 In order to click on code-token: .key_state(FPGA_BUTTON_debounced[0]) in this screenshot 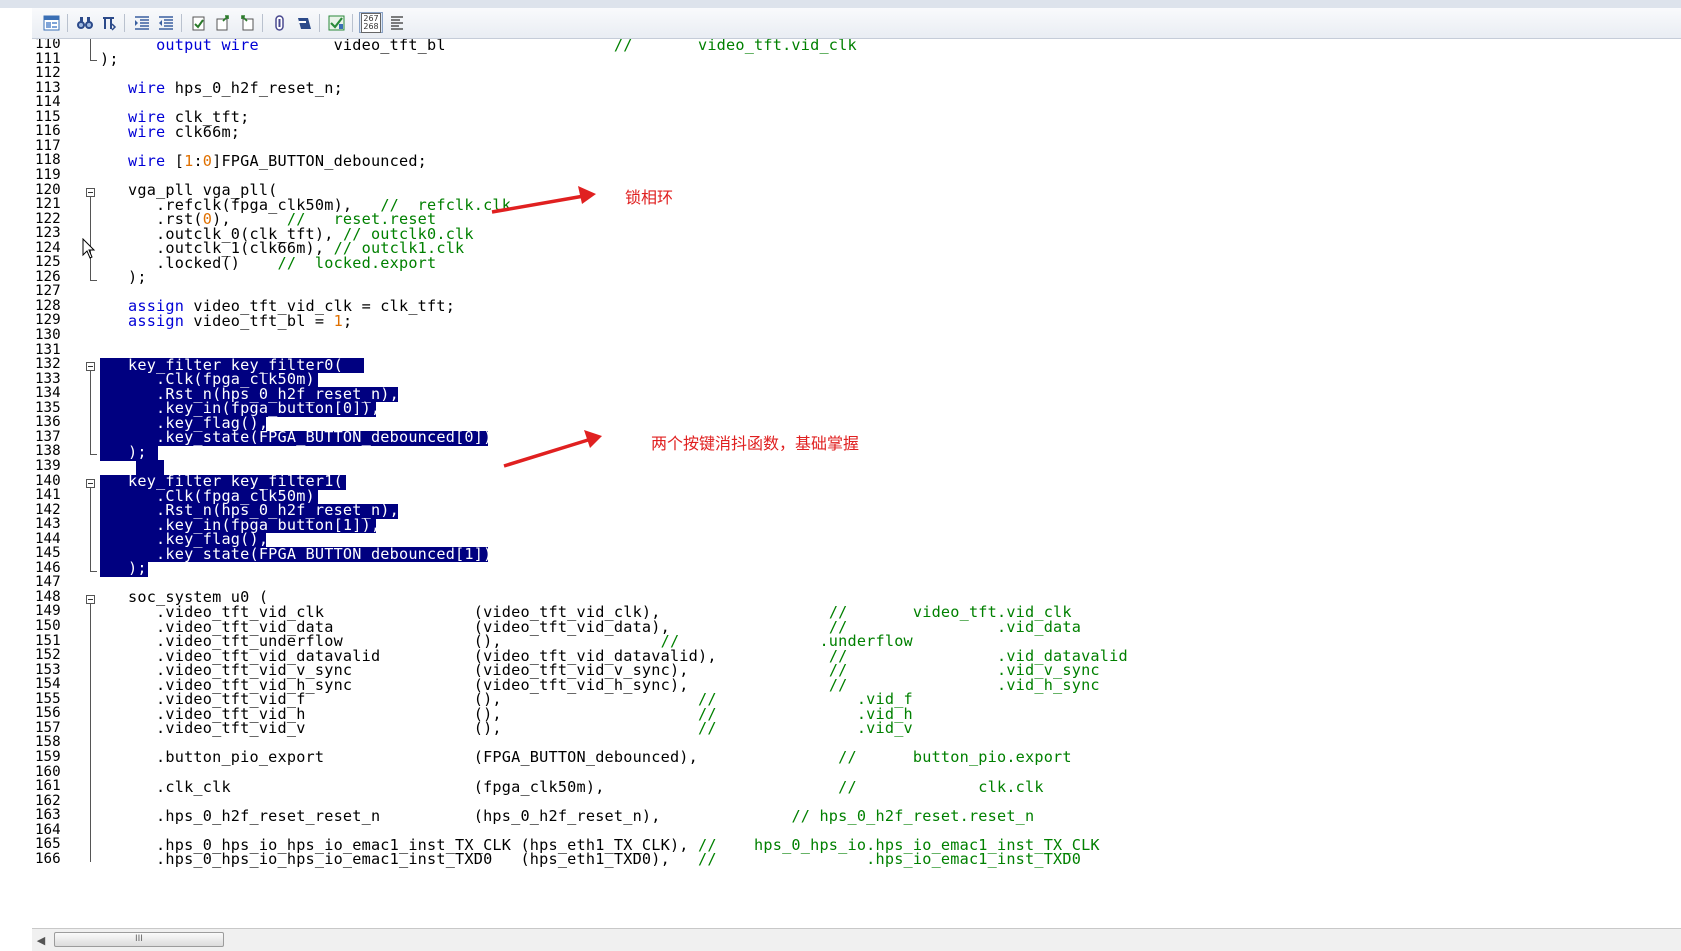, I will do `click(296, 437)`.